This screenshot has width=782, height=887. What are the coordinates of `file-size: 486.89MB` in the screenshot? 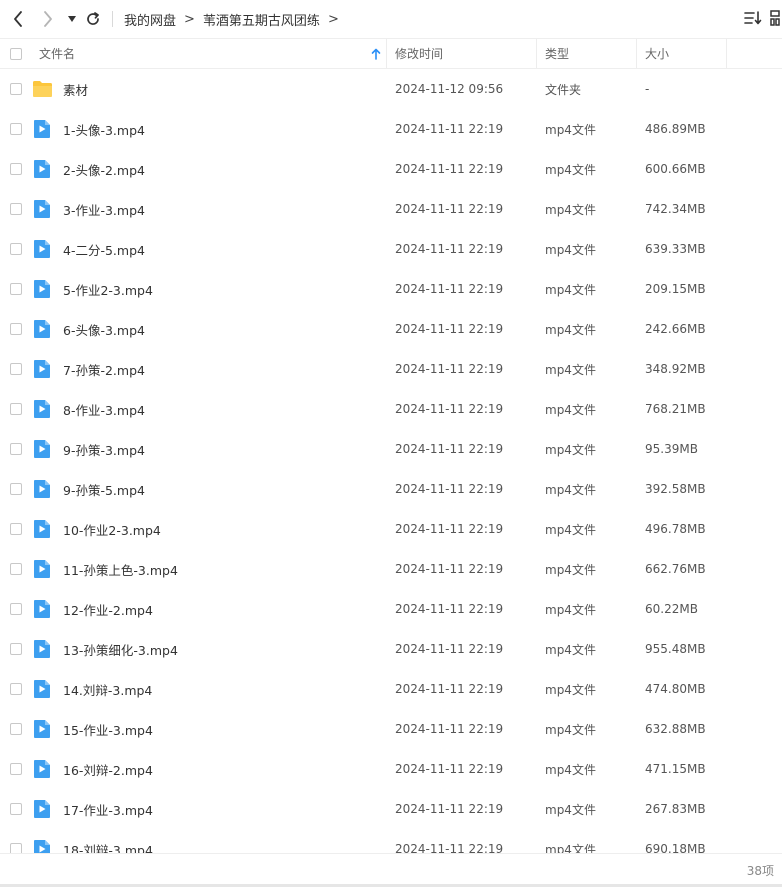 It's located at (675, 129).